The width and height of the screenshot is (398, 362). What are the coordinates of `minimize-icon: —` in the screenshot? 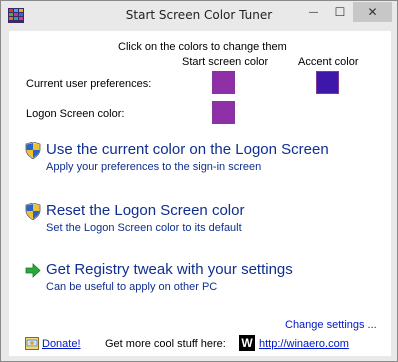 It's located at (313, 12).